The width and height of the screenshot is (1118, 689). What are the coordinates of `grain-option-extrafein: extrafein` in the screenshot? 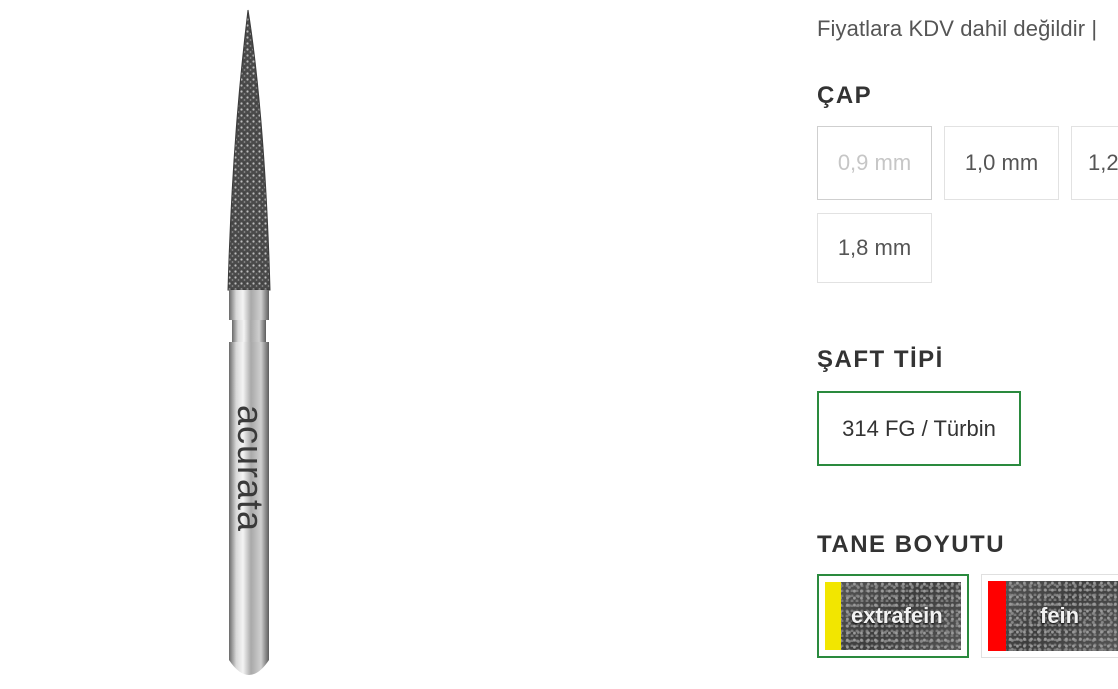 It's located at (893, 616).